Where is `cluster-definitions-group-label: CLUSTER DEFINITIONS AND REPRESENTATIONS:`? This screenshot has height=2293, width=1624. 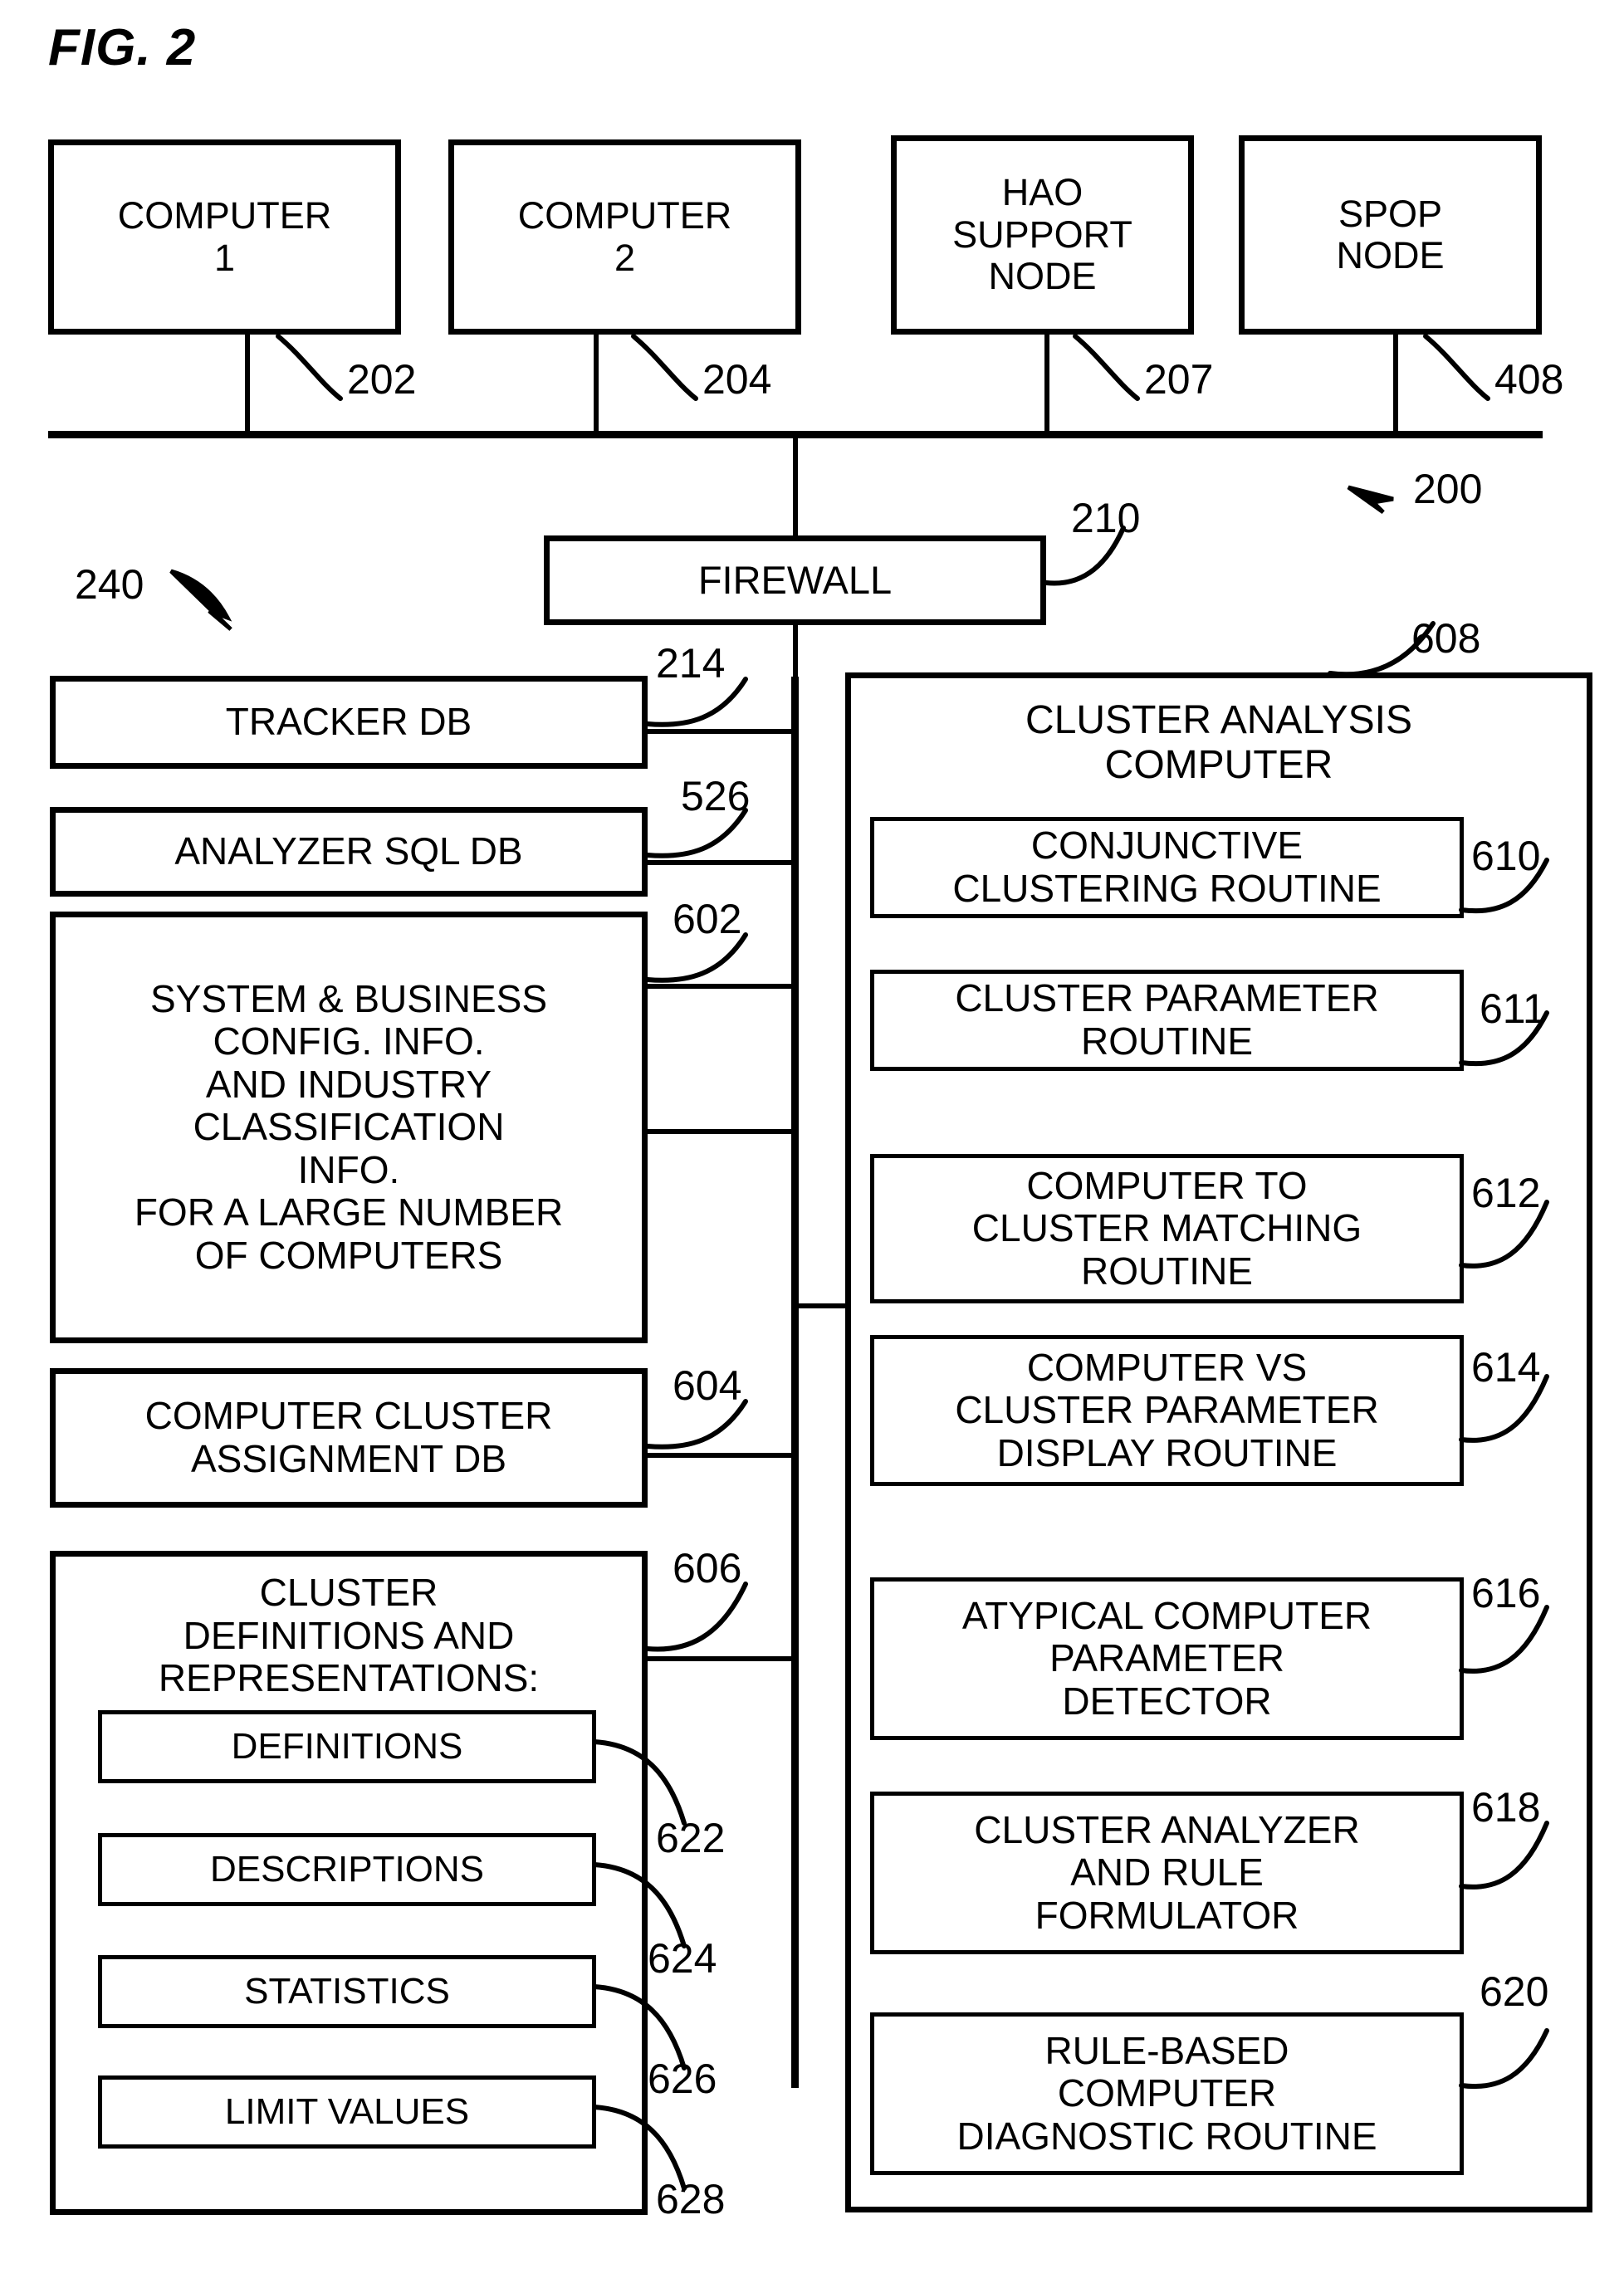 cluster-definitions-group-label: CLUSTER DEFINITIONS AND REPRESENTATIONS: is located at coordinates (349, 1635).